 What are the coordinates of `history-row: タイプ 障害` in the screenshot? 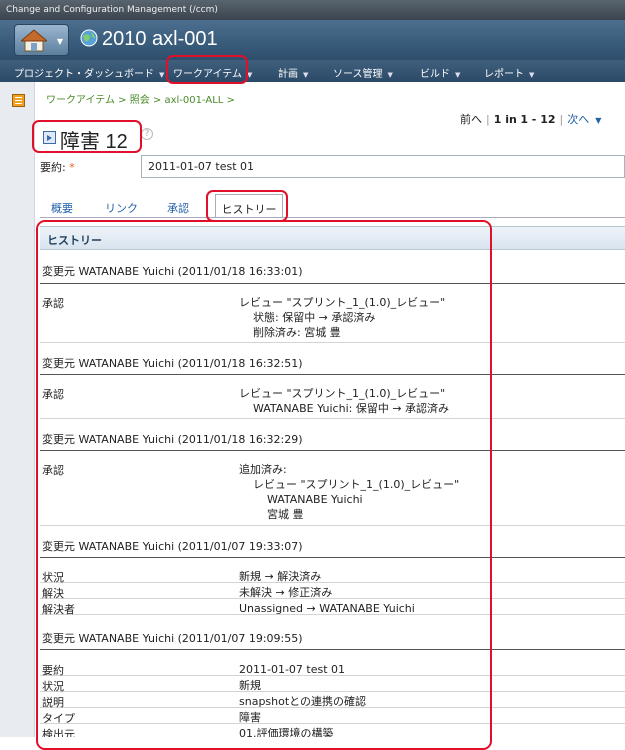 It's located at (332, 716).